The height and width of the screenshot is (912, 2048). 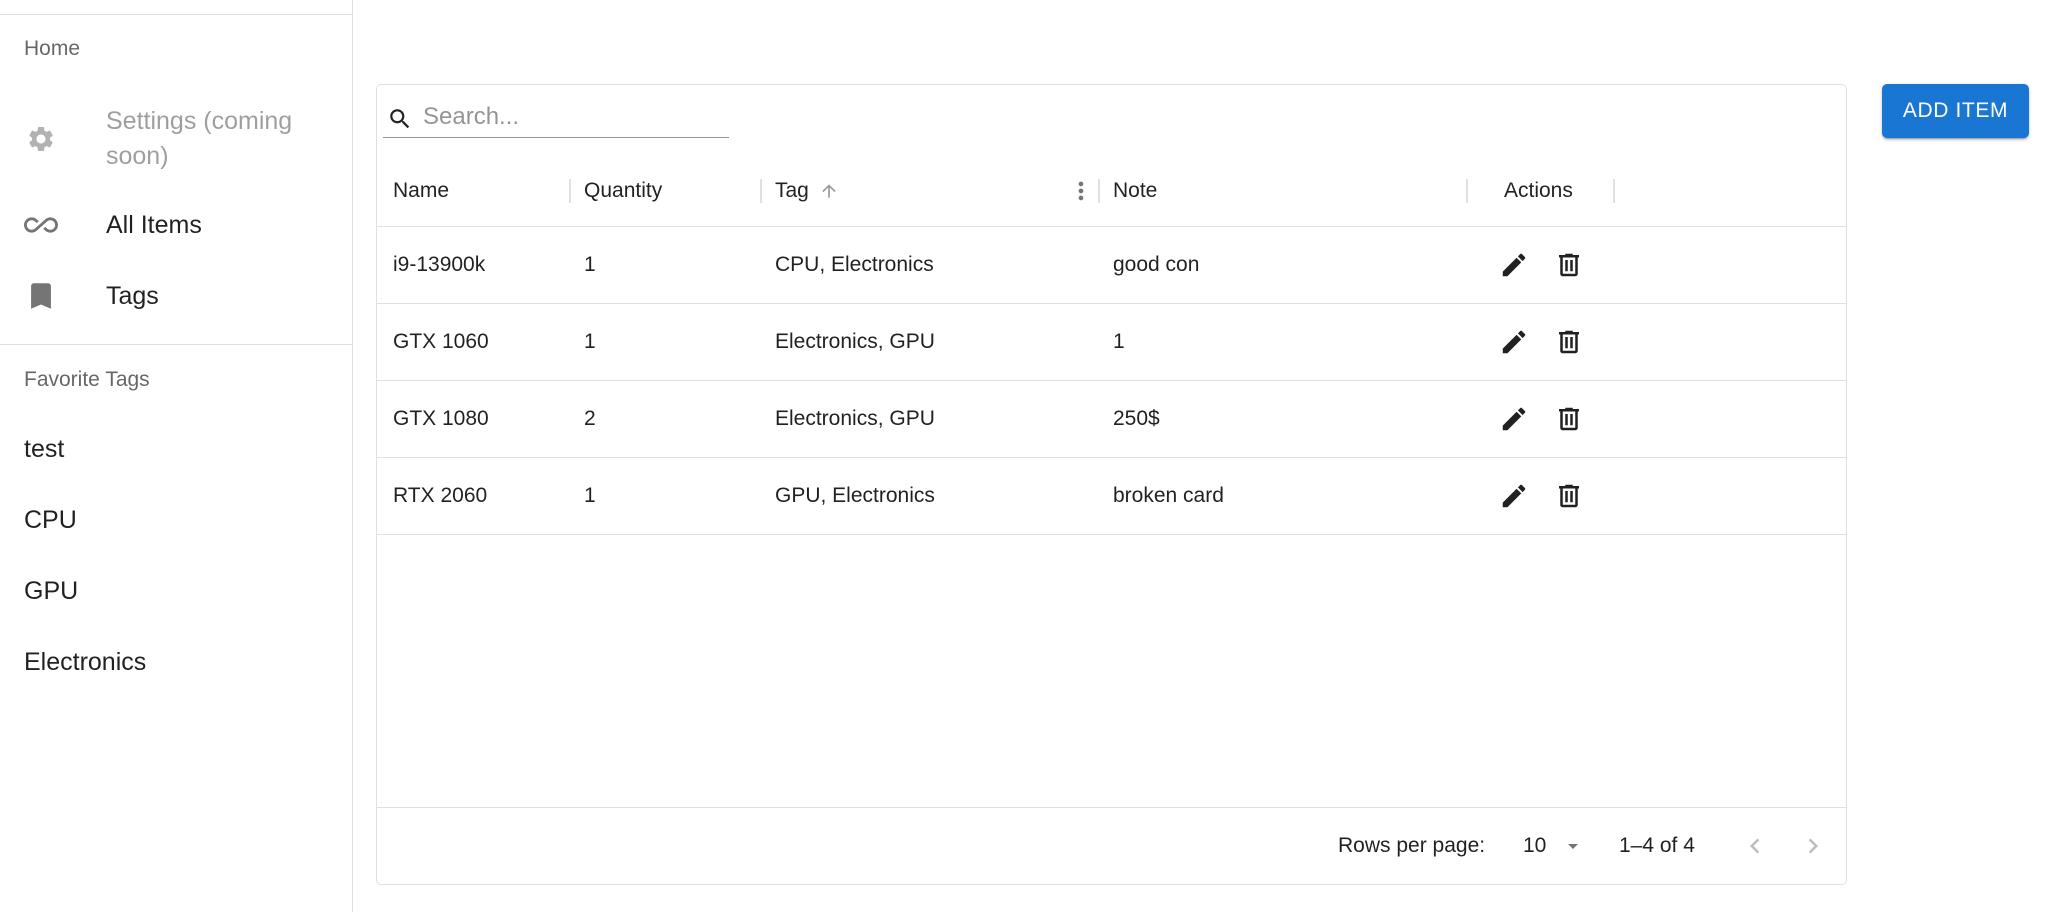 What do you see at coordinates (41, 139) in the screenshot?
I see `gear-icon` at bounding box center [41, 139].